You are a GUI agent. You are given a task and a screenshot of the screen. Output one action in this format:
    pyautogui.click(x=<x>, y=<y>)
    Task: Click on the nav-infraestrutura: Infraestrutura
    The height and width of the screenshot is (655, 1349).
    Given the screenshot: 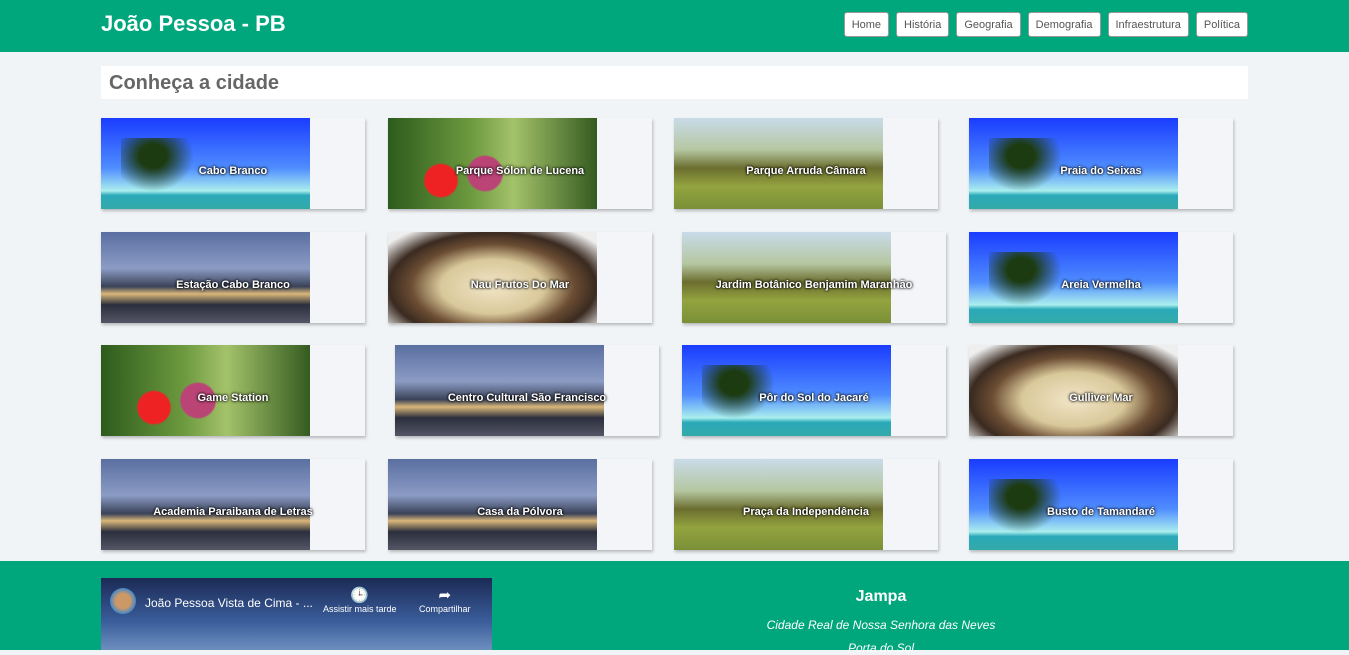 What is the action you would take?
    pyautogui.click(x=1148, y=24)
    